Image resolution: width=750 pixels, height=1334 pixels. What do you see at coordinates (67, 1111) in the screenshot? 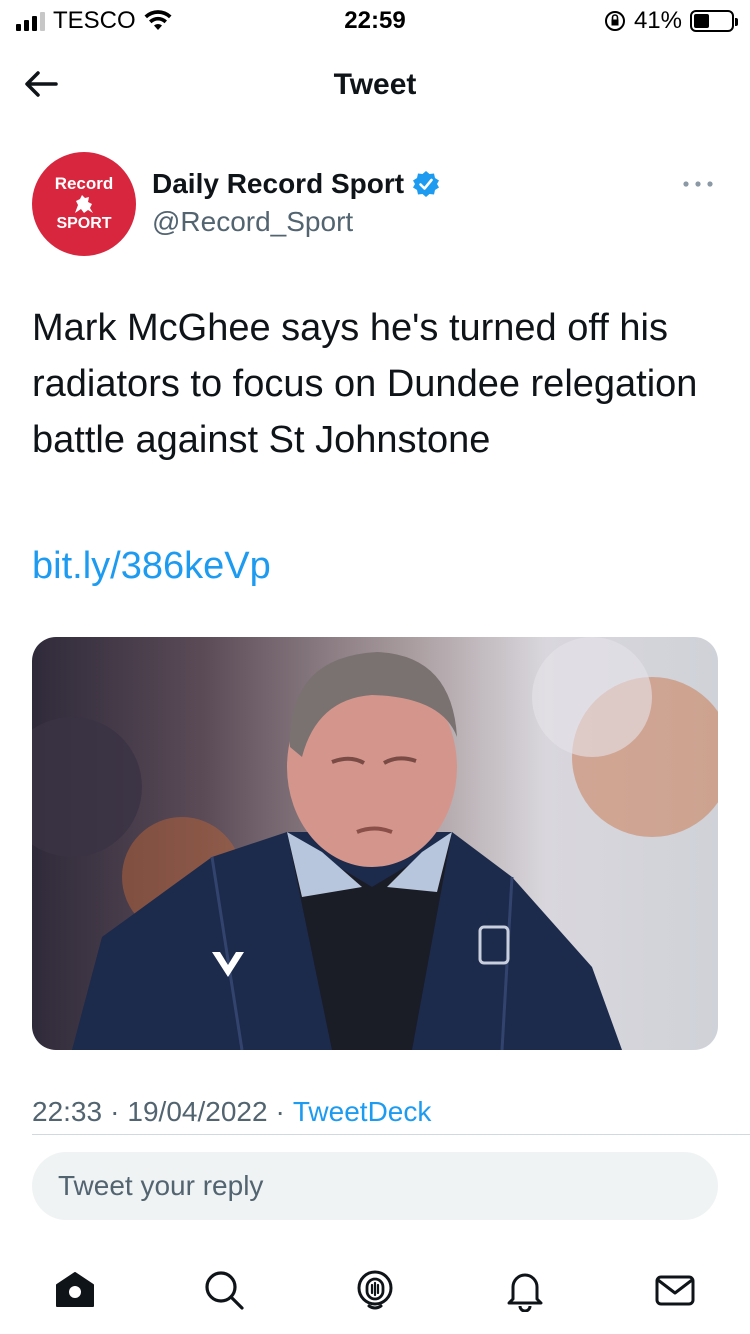
I see `tweet-time: 22:33` at bounding box center [67, 1111].